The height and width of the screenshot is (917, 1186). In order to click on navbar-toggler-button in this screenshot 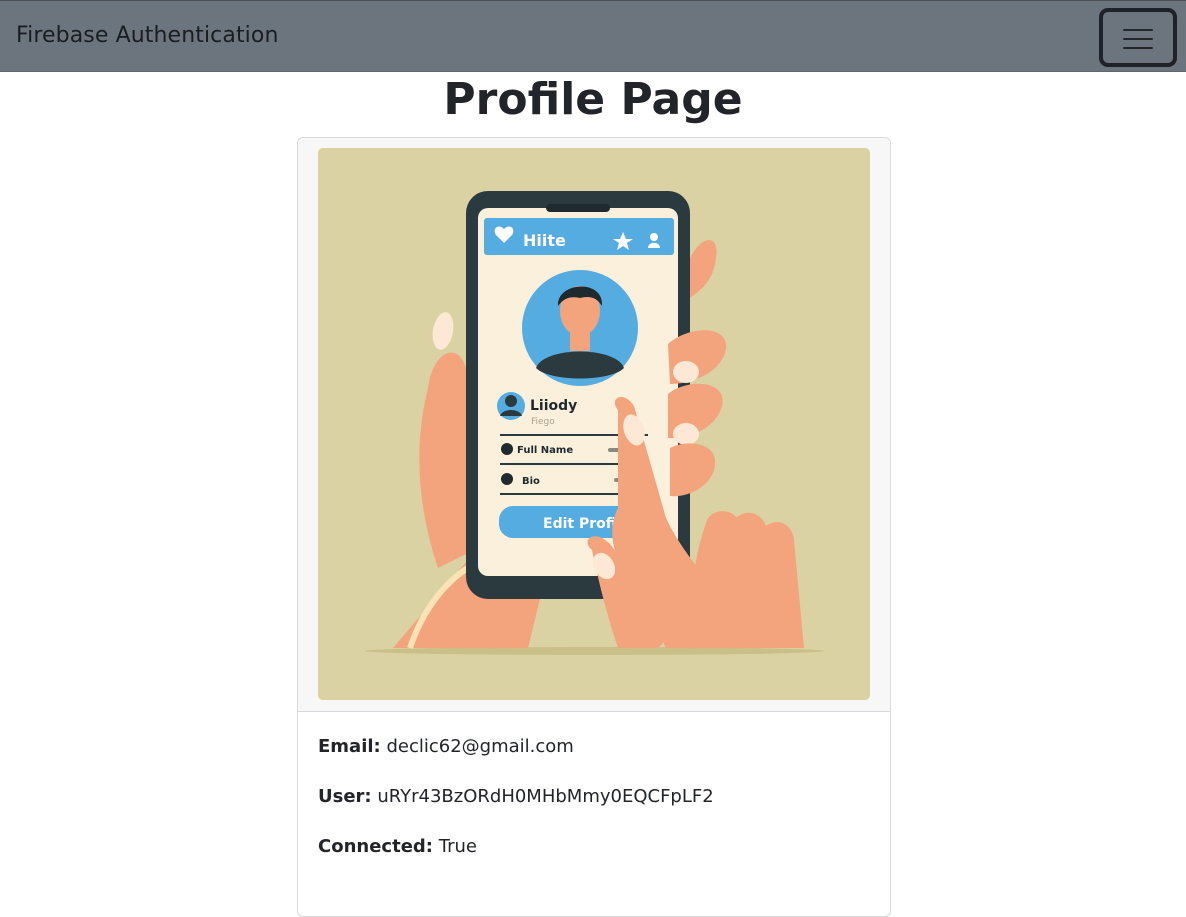, I will do `click(1138, 37)`.